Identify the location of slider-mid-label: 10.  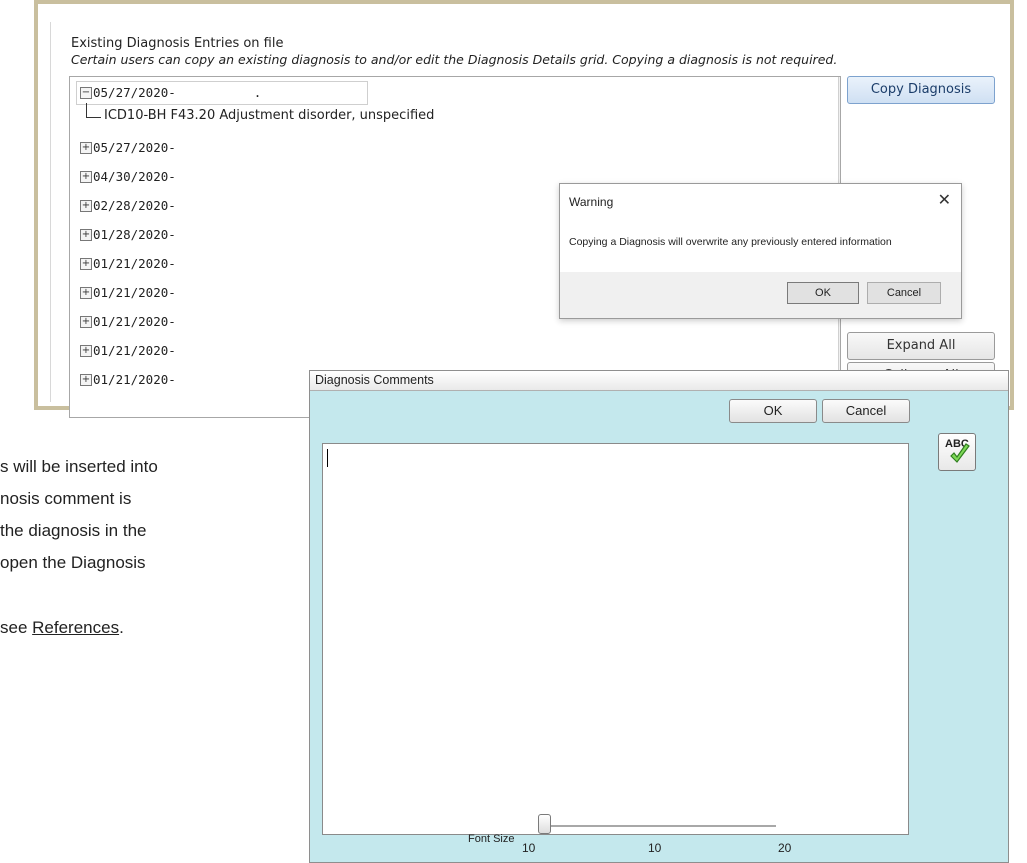
(655, 848).